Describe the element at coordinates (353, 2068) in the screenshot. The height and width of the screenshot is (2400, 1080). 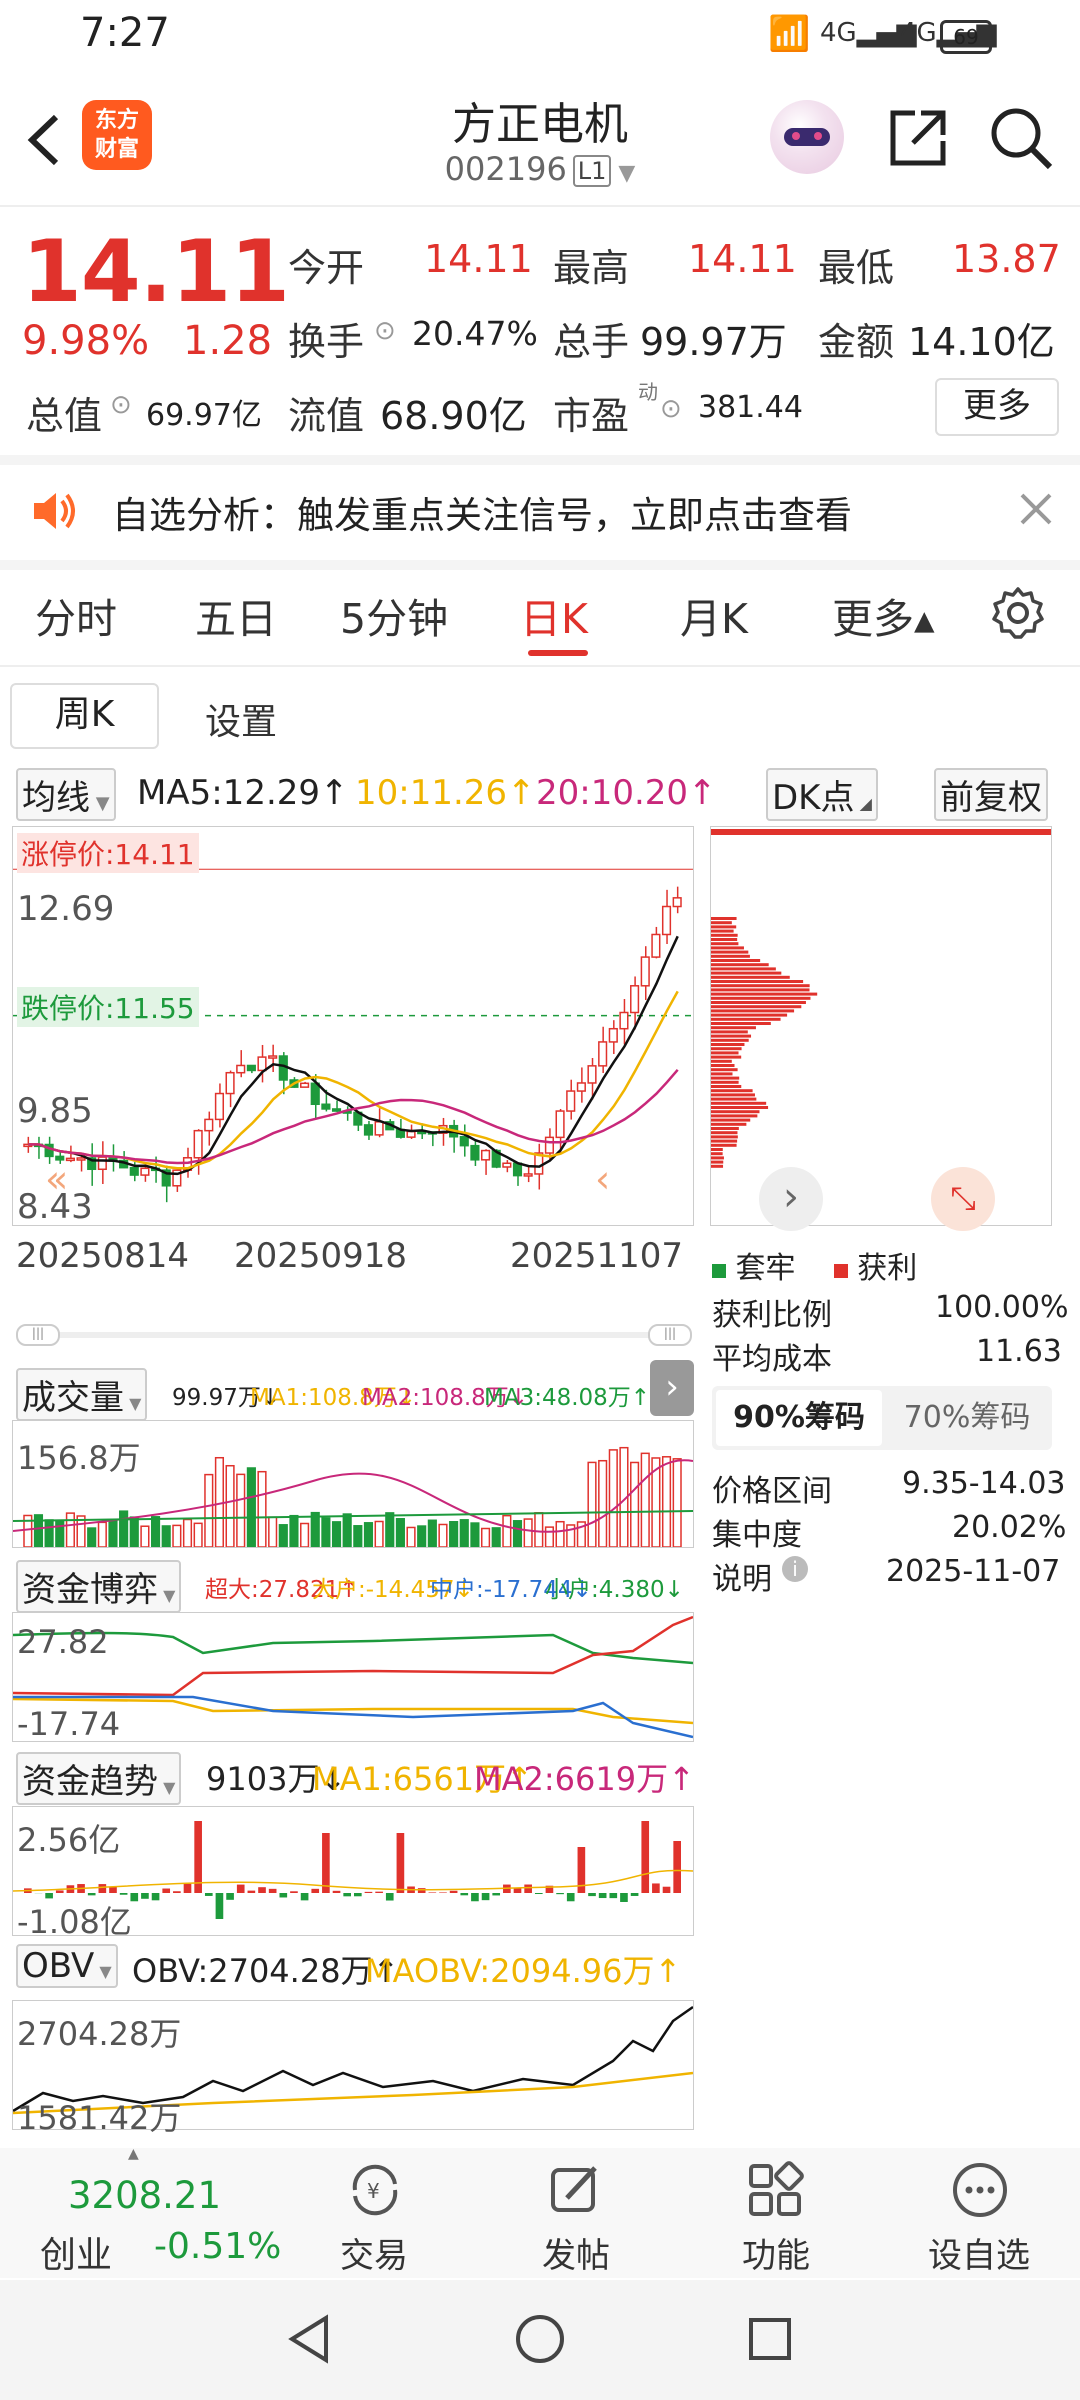
I see `obv-chart: 2704.28万 1581.42万` at that location.